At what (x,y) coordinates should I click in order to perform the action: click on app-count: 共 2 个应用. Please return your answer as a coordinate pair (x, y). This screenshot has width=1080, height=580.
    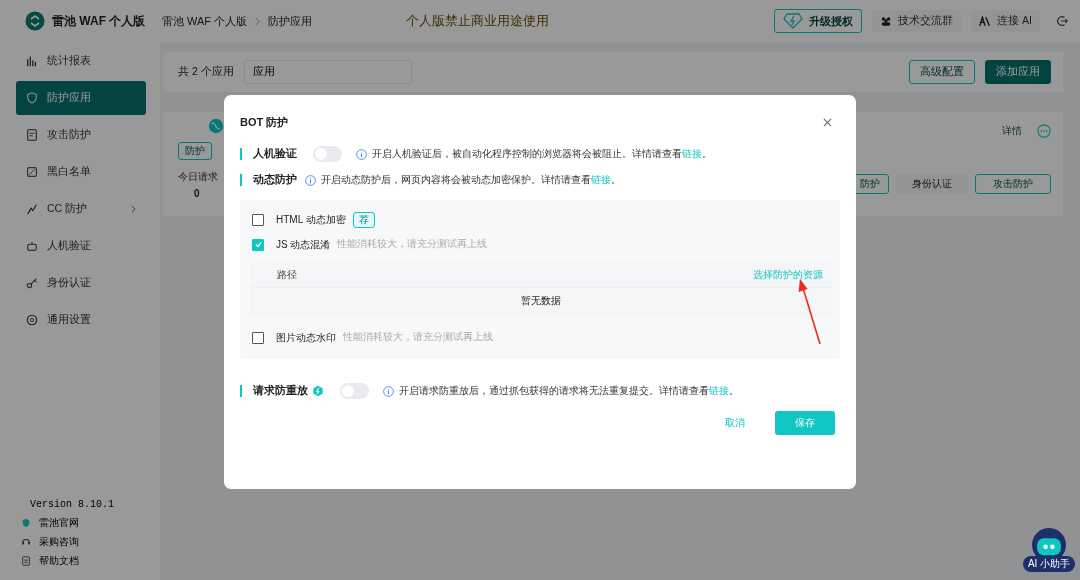
    Looking at the image, I should click on (206, 72).